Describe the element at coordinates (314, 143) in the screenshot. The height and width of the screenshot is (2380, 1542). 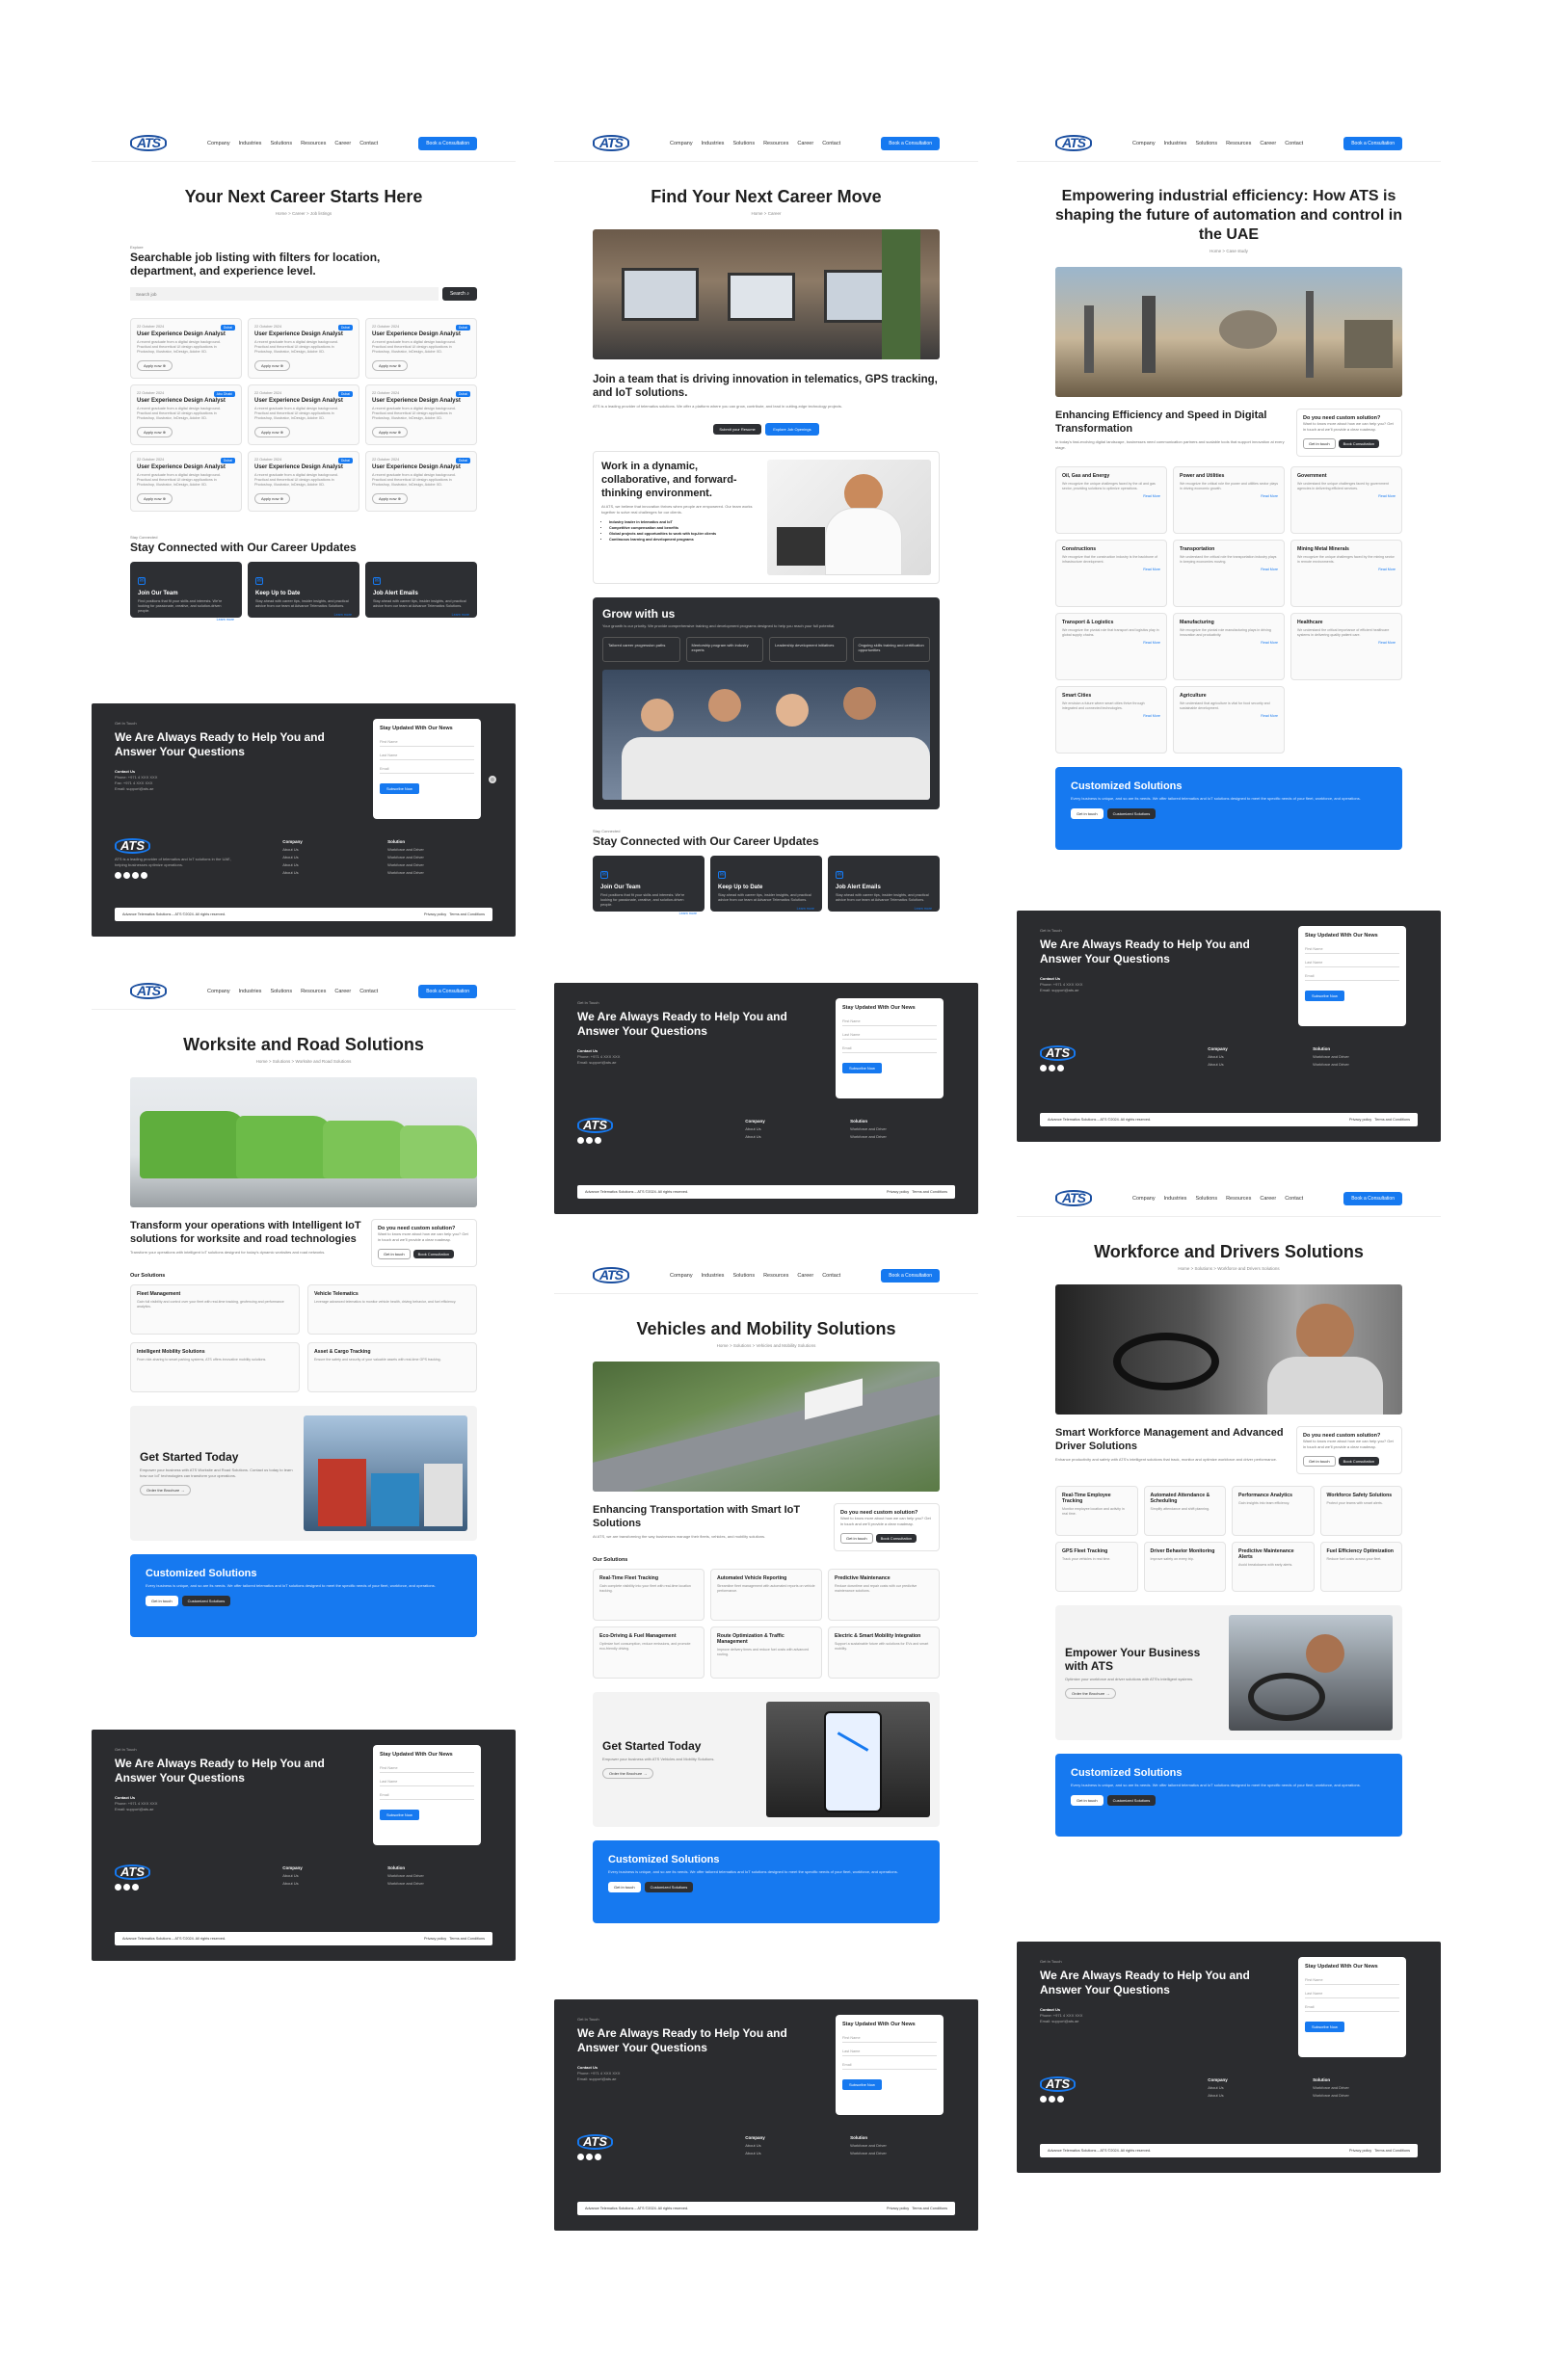
I see `nav-item-resources: Resources` at that location.